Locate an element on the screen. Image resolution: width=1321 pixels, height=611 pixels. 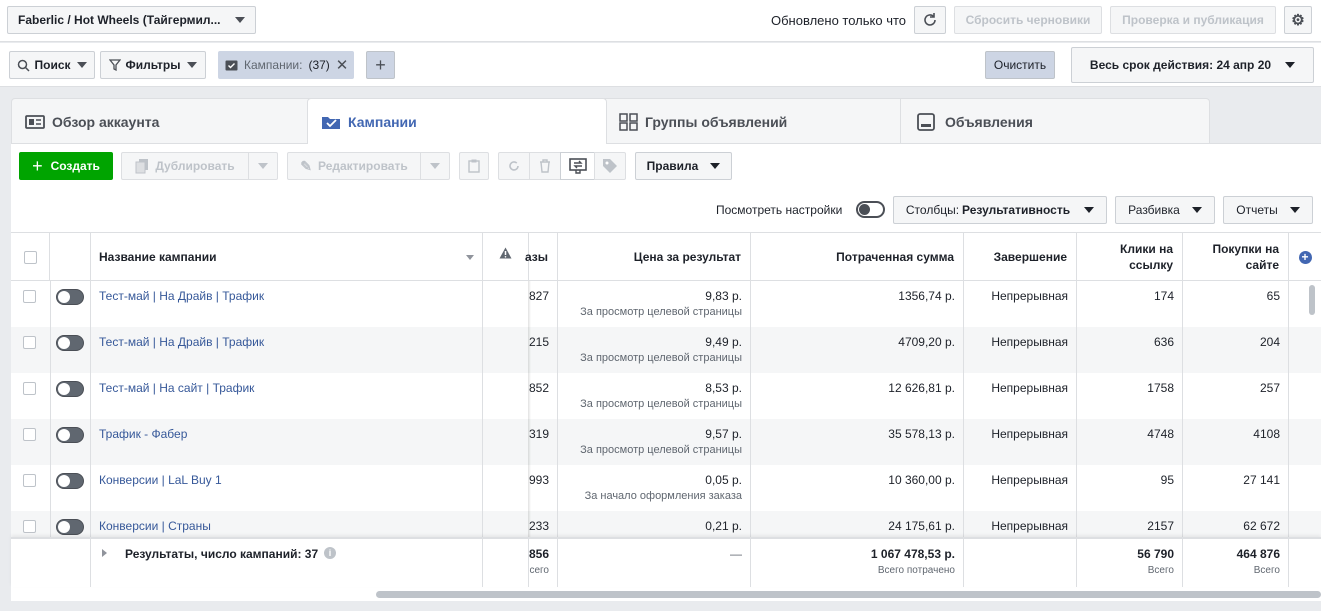
add-filter-button: + is located at coordinates (380, 65).